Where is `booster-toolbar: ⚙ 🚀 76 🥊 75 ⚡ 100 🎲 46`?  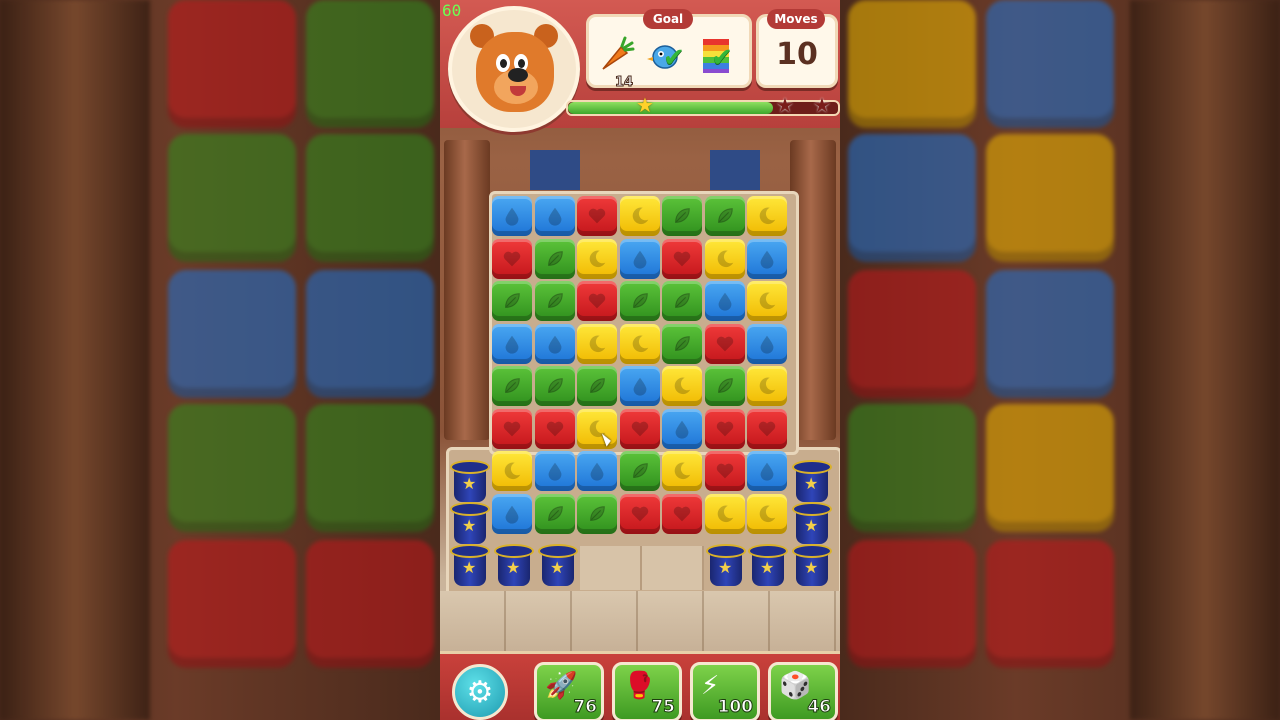 booster-toolbar: ⚙ 🚀 76 🥊 75 ⚡ 100 🎲 46 is located at coordinates (640, 685).